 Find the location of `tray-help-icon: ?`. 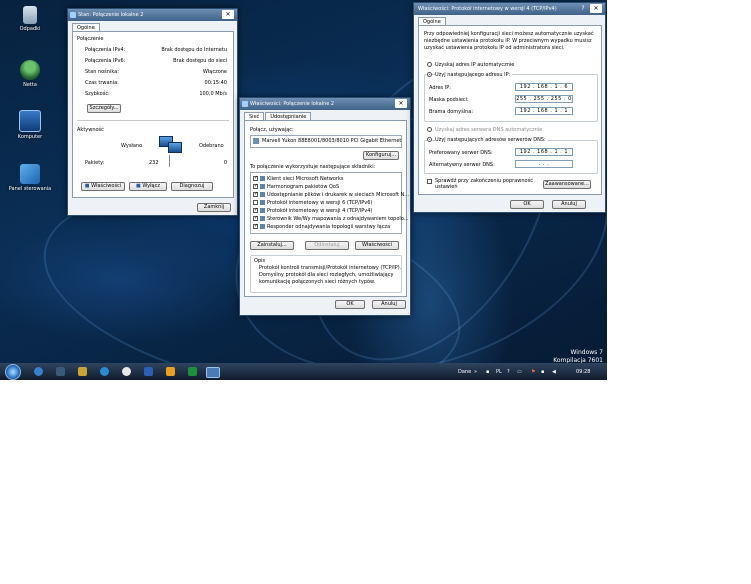

tray-help-icon: ? is located at coordinates (508, 372).